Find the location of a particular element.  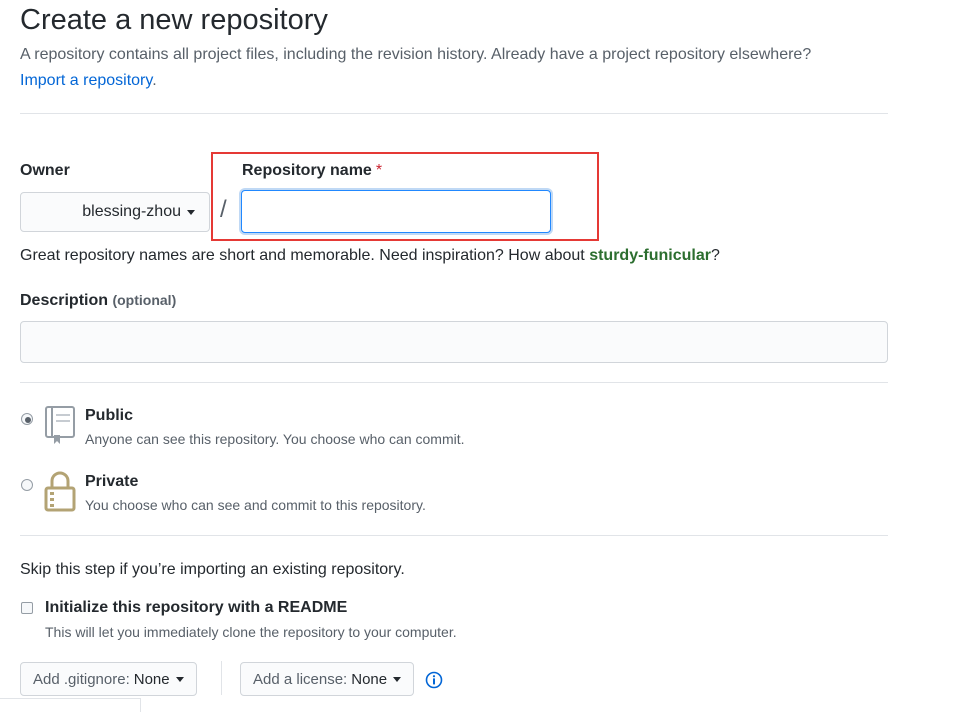

description-label: Description (optional) is located at coordinates (98, 301).